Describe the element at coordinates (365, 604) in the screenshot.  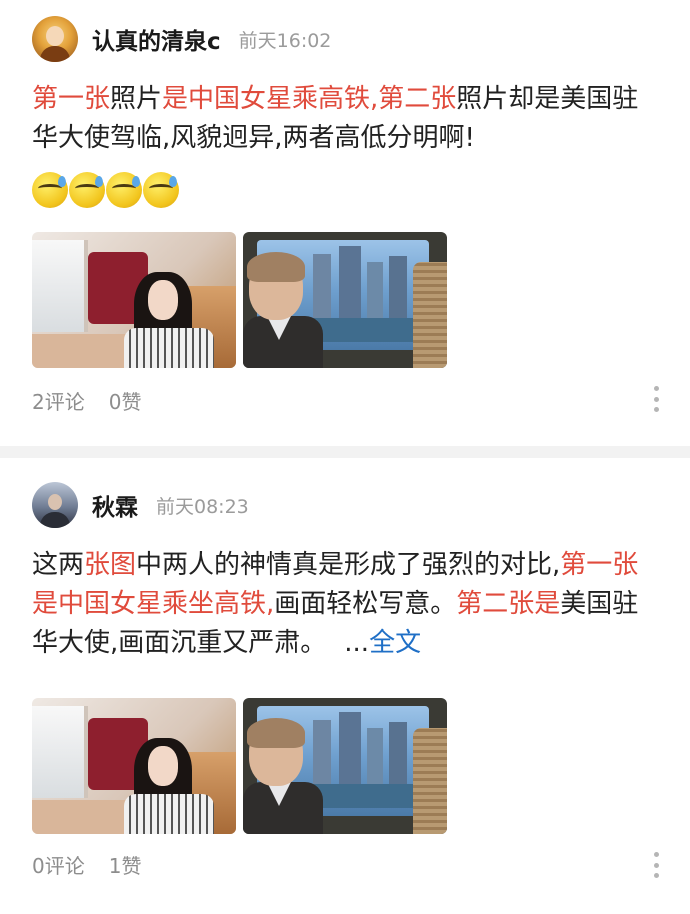
I see `text-segment: 画面轻松写意。` at that location.